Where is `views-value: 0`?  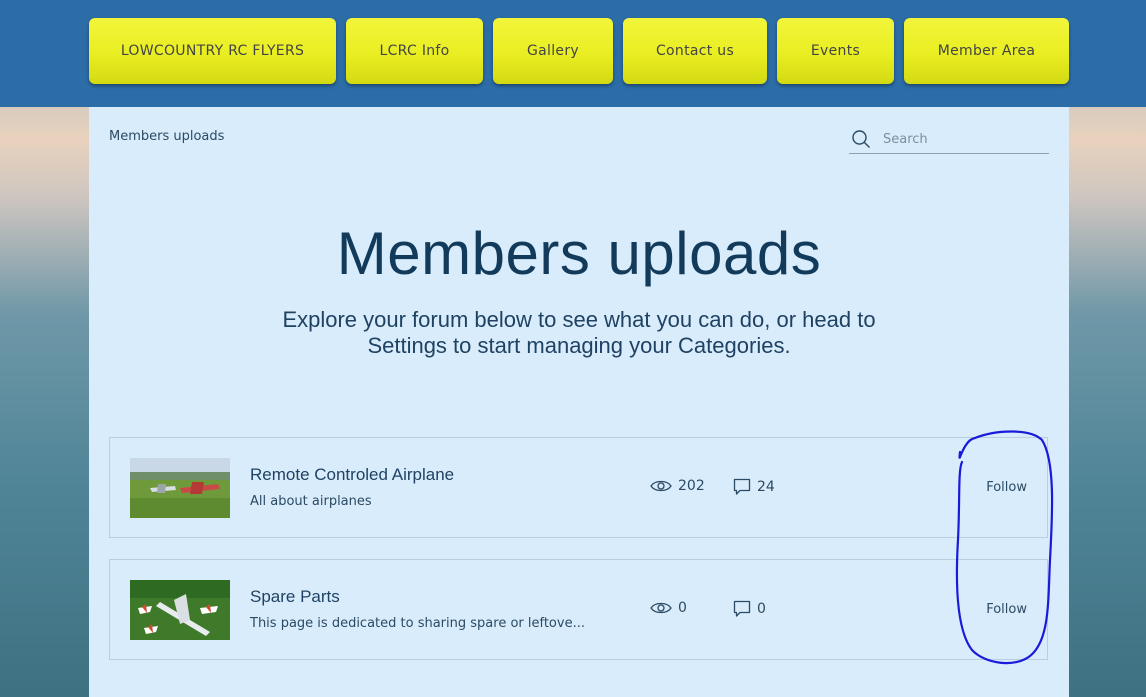 views-value: 0 is located at coordinates (682, 608).